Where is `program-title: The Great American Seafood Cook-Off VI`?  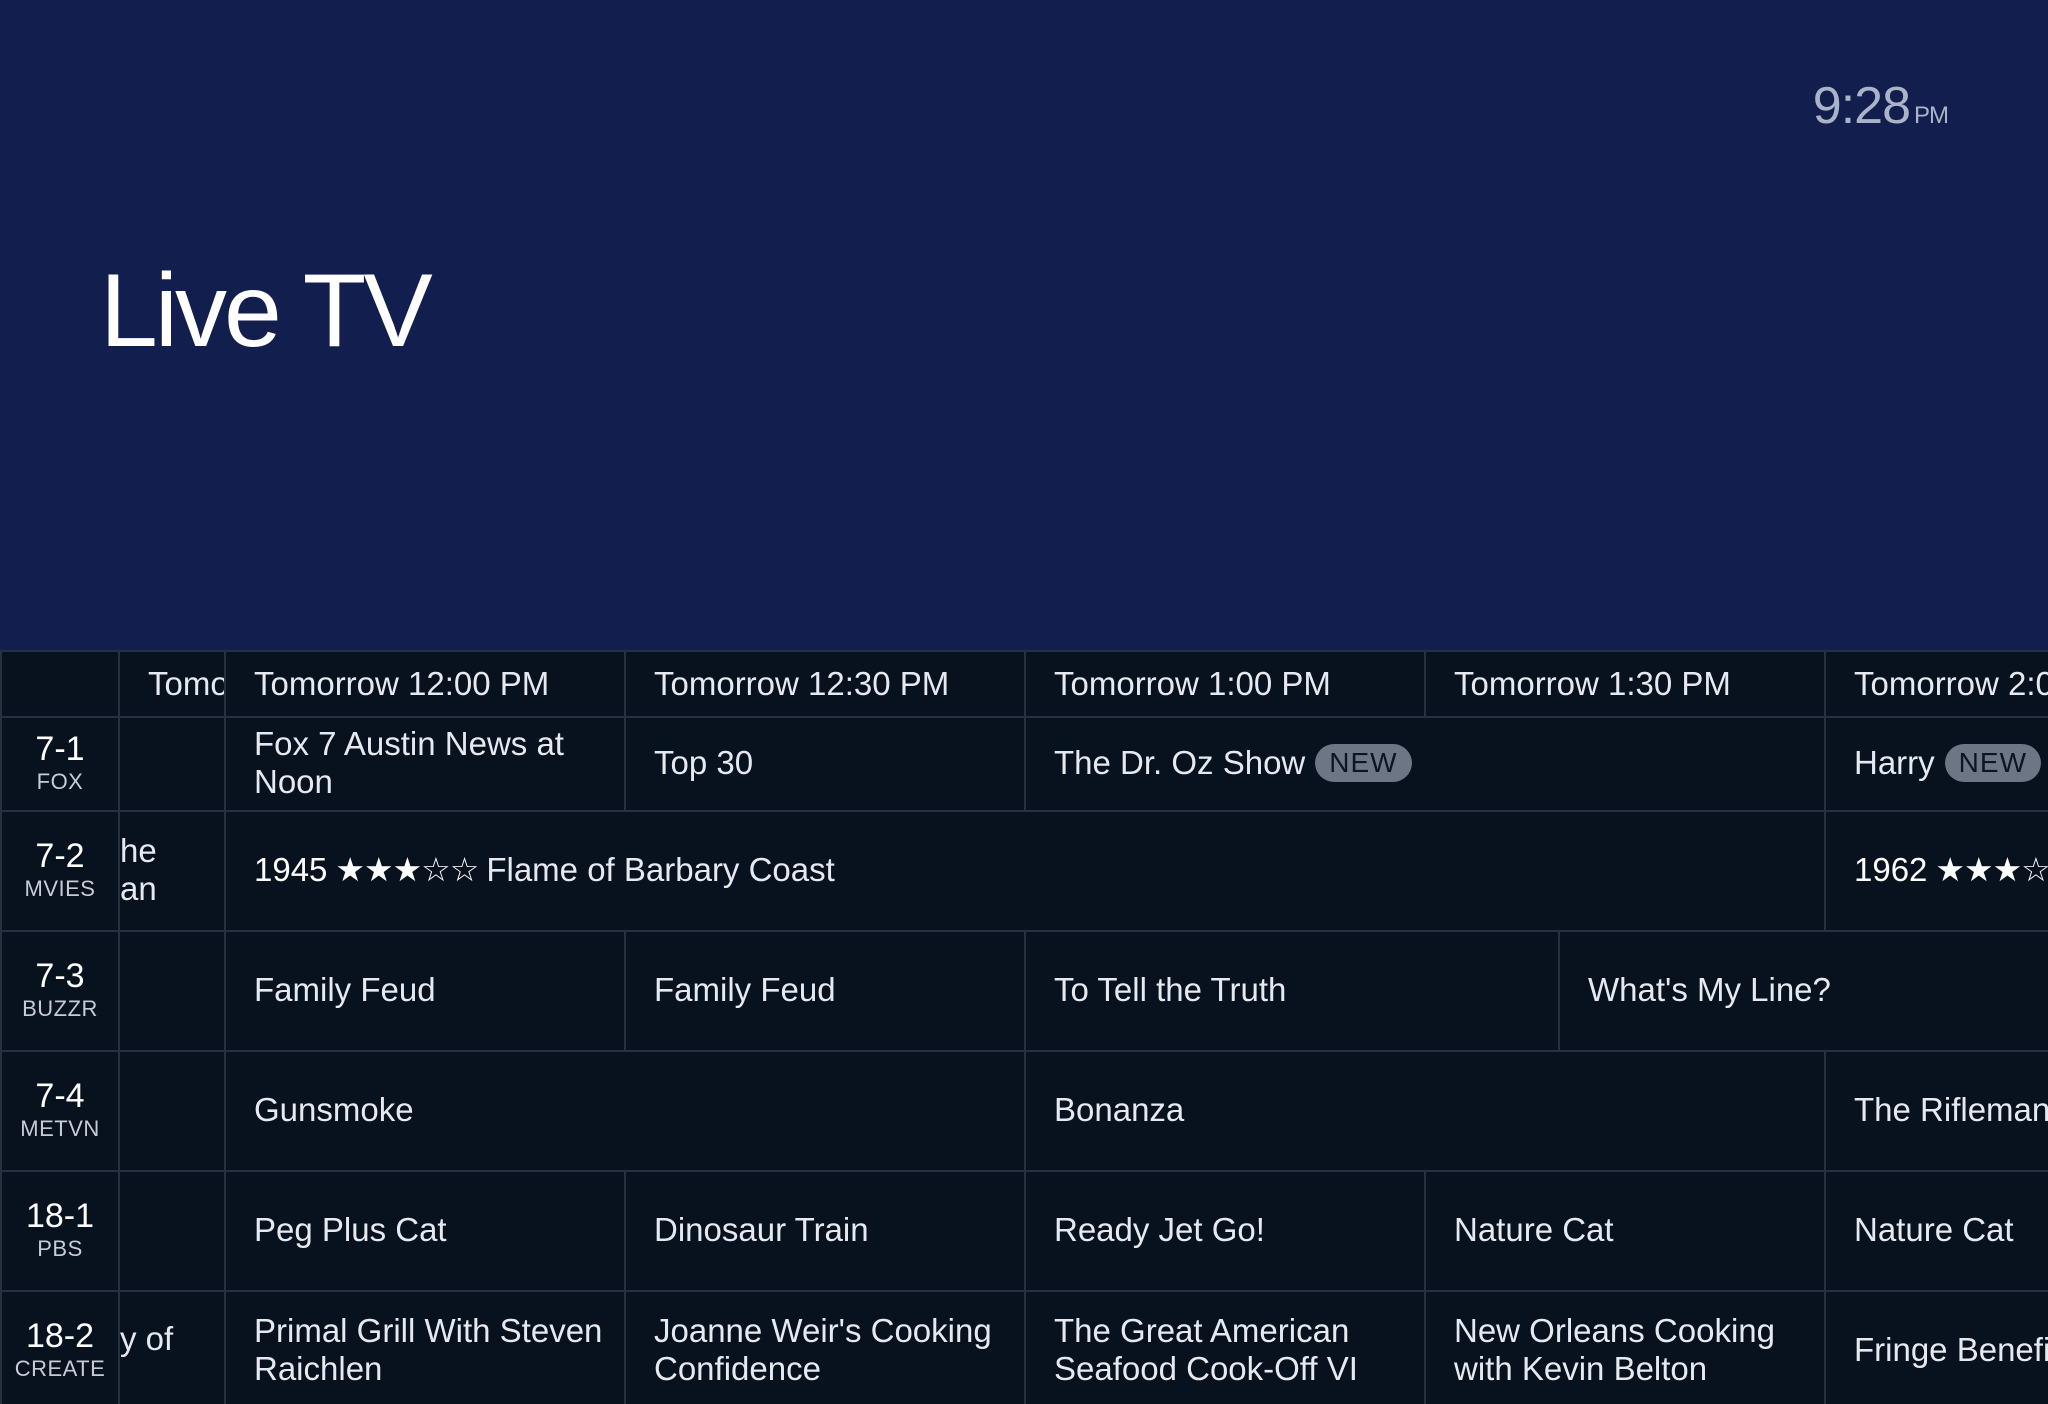
program-title: The Great American Seafood Cook-Off VI is located at coordinates (1206, 1349).